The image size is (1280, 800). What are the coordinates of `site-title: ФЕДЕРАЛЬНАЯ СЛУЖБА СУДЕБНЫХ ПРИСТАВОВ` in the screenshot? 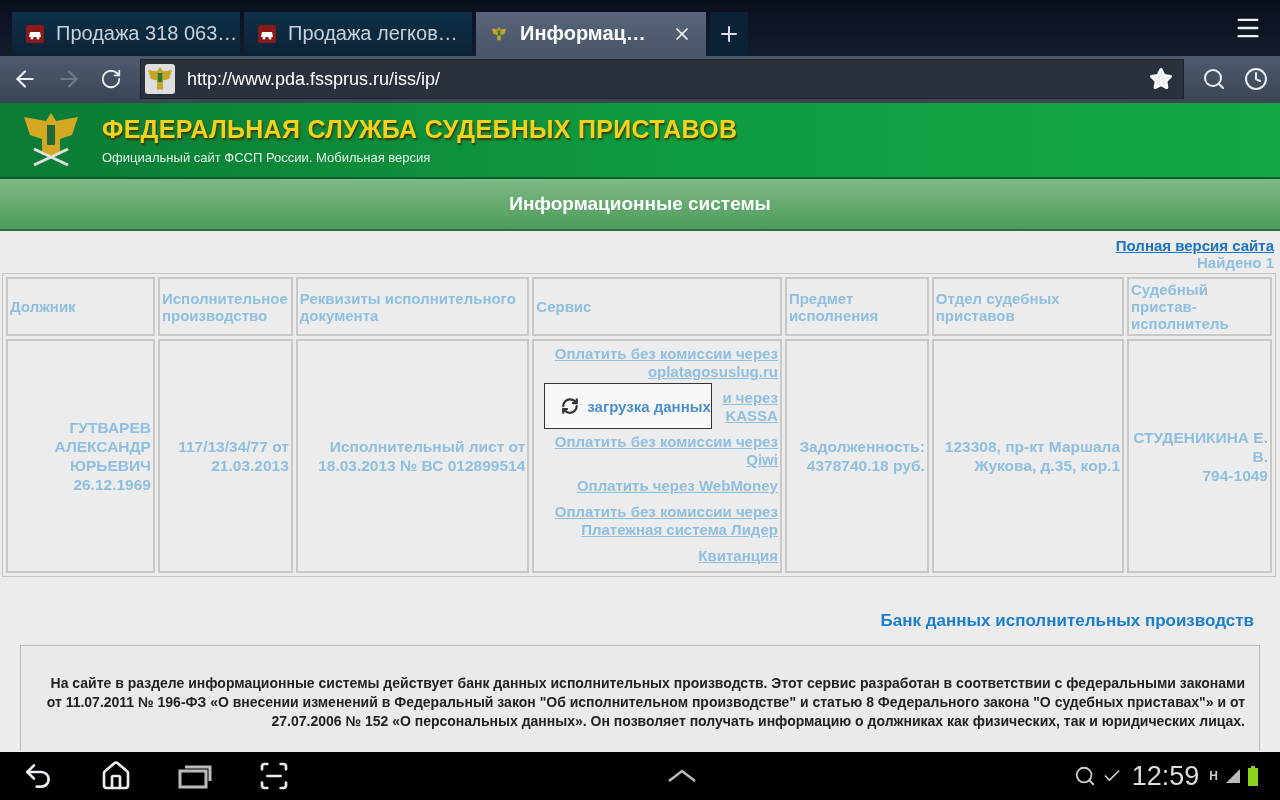 It's located at (420, 129).